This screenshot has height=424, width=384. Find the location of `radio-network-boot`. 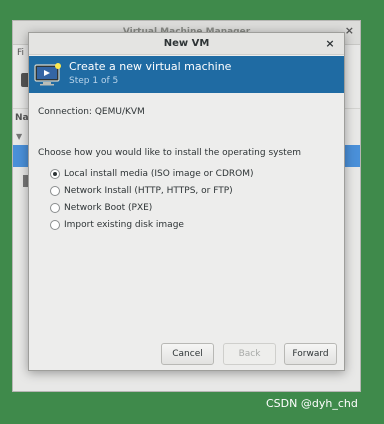

radio-network-boot is located at coordinates (55, 207).